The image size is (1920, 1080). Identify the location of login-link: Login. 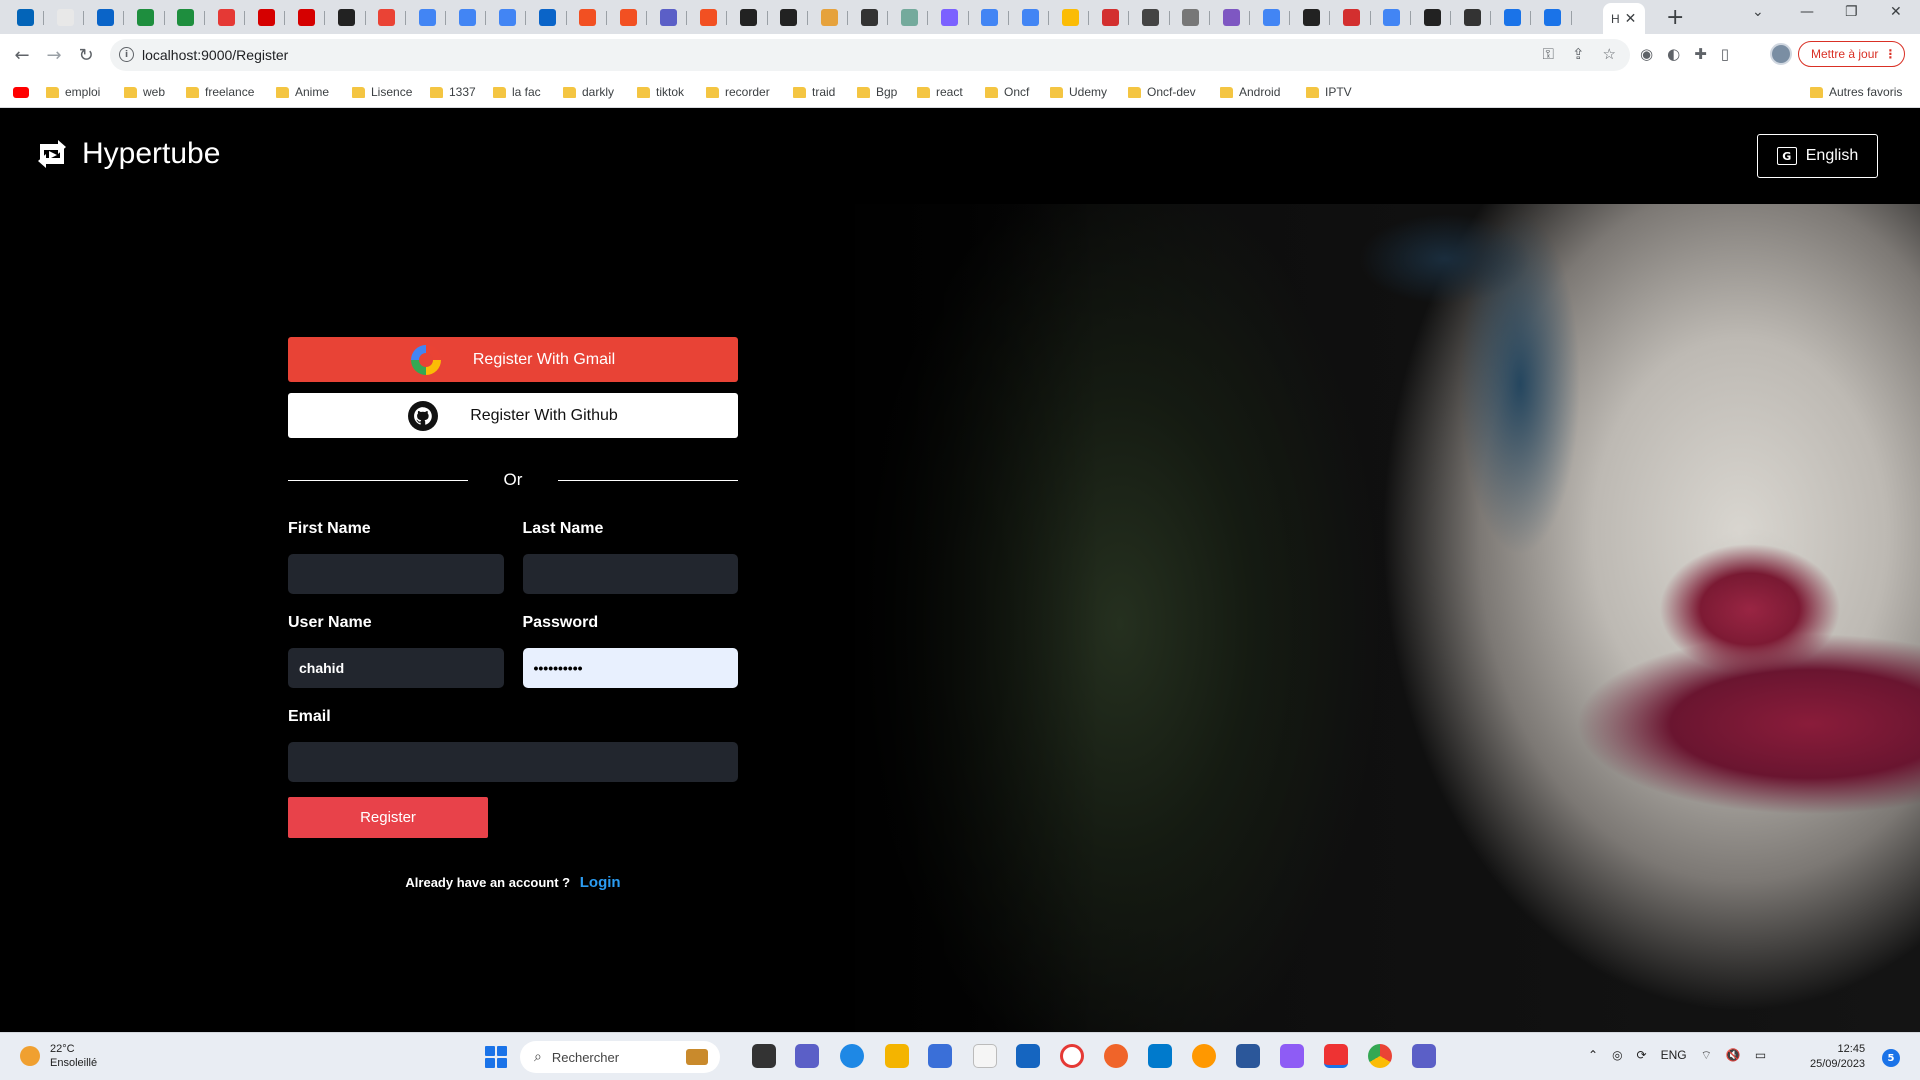
(600, 882).